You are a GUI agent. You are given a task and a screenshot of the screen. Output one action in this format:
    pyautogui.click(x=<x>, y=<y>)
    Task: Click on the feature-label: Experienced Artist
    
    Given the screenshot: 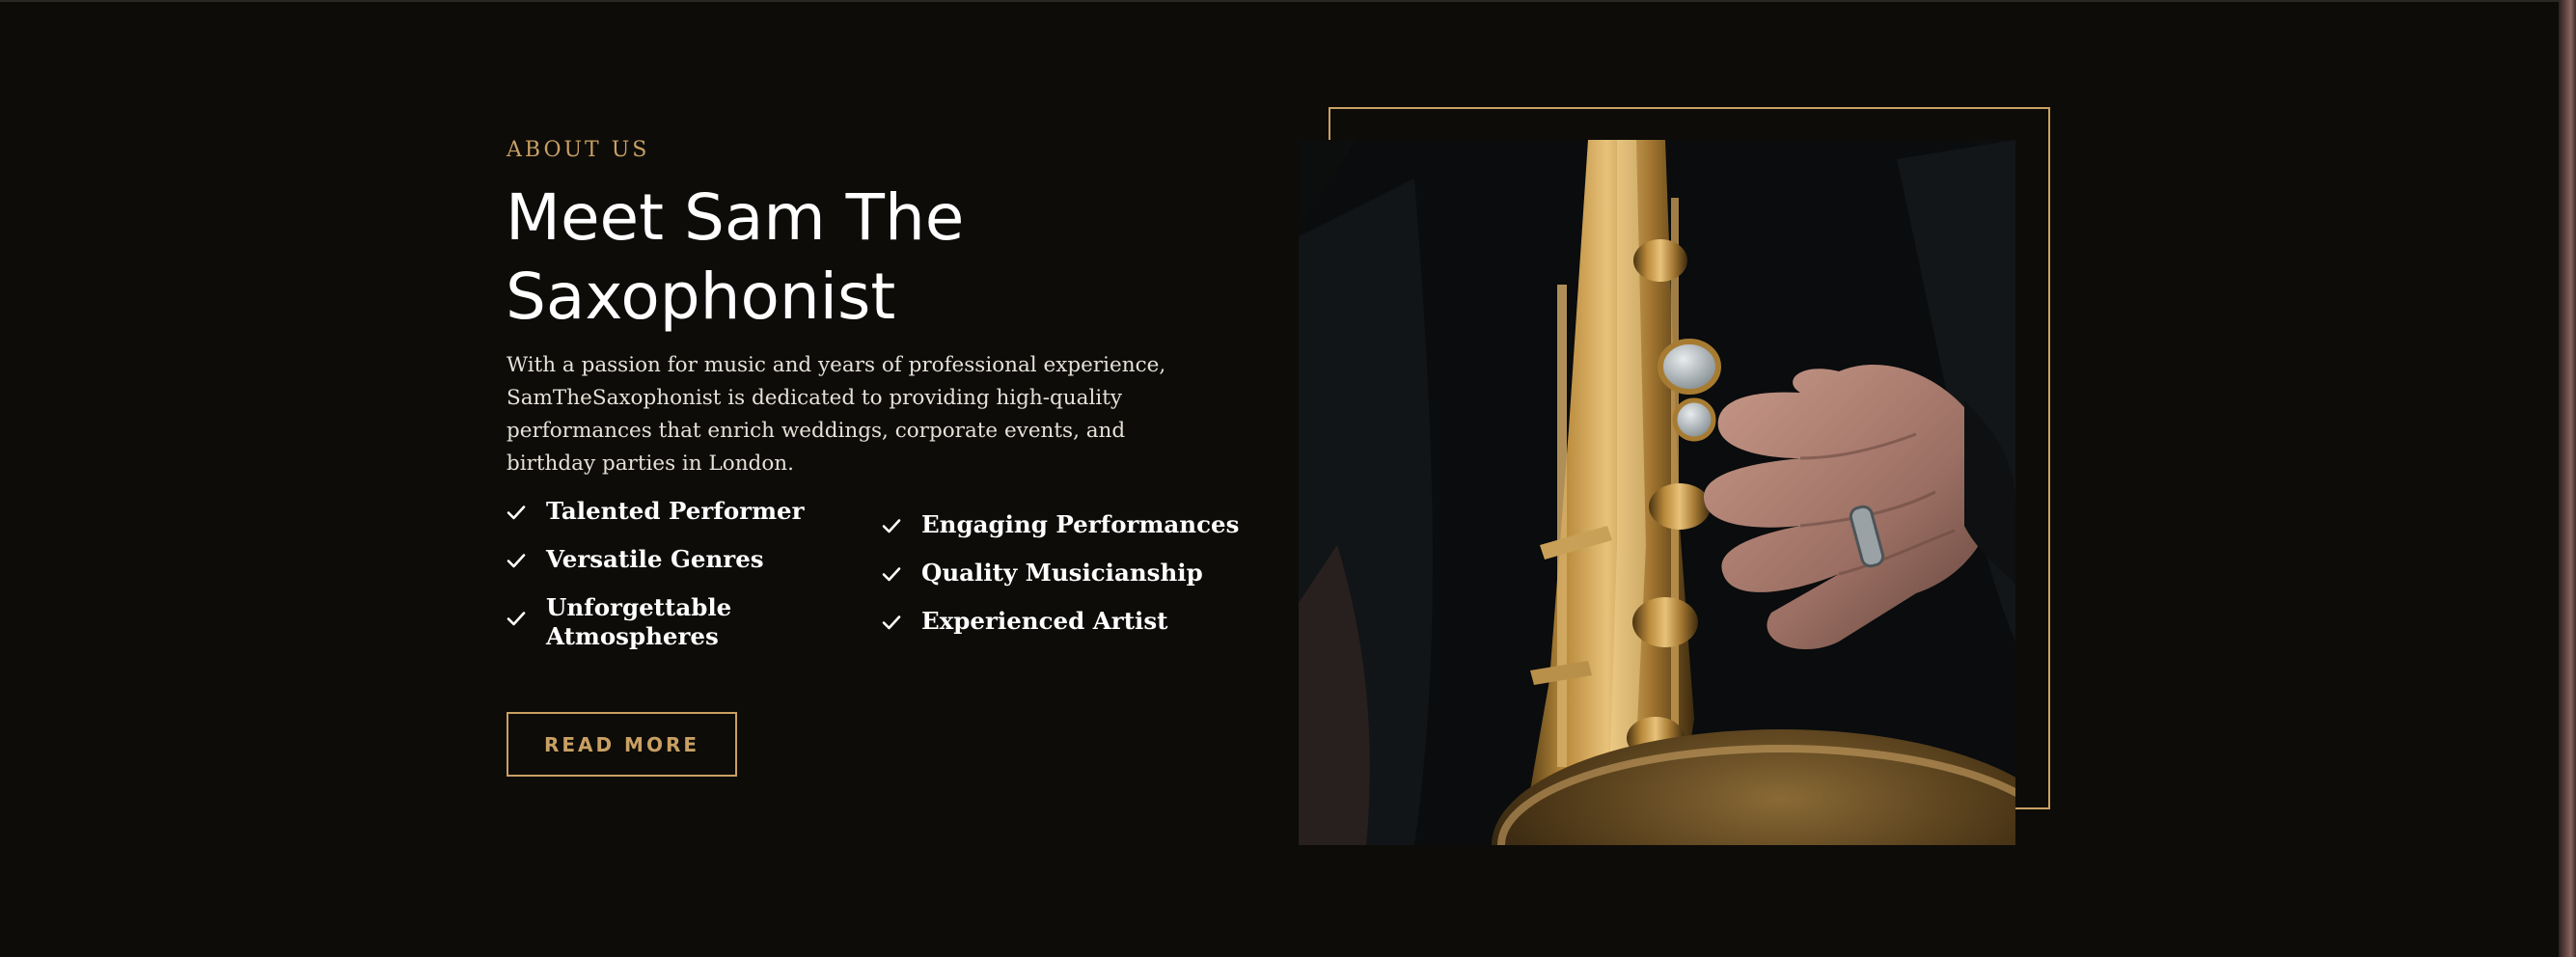 What is the action you would take?
    pyautogui.click(x=1044, y=621)
    